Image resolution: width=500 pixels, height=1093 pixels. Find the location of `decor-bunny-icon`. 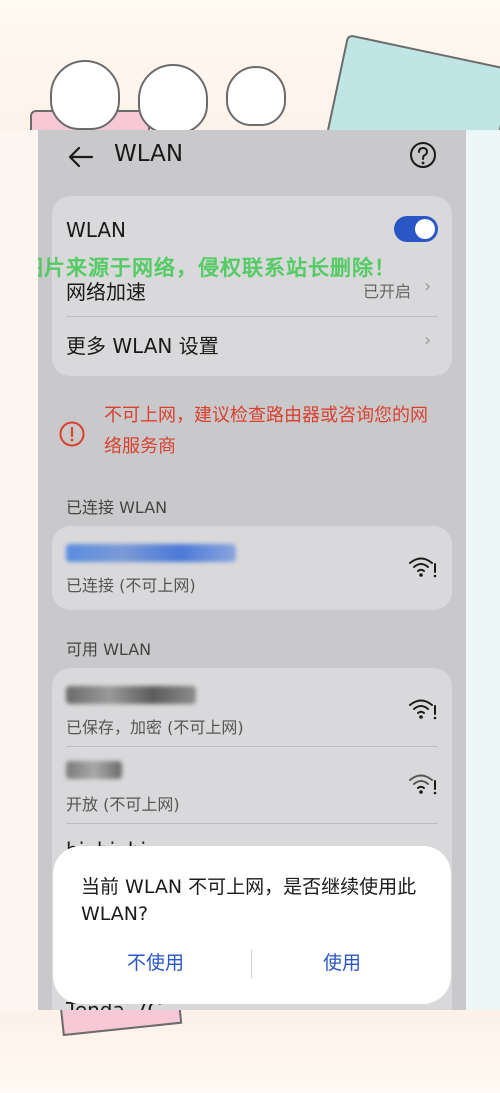

decor-bunny-icon is located at coordinates (85, 95).